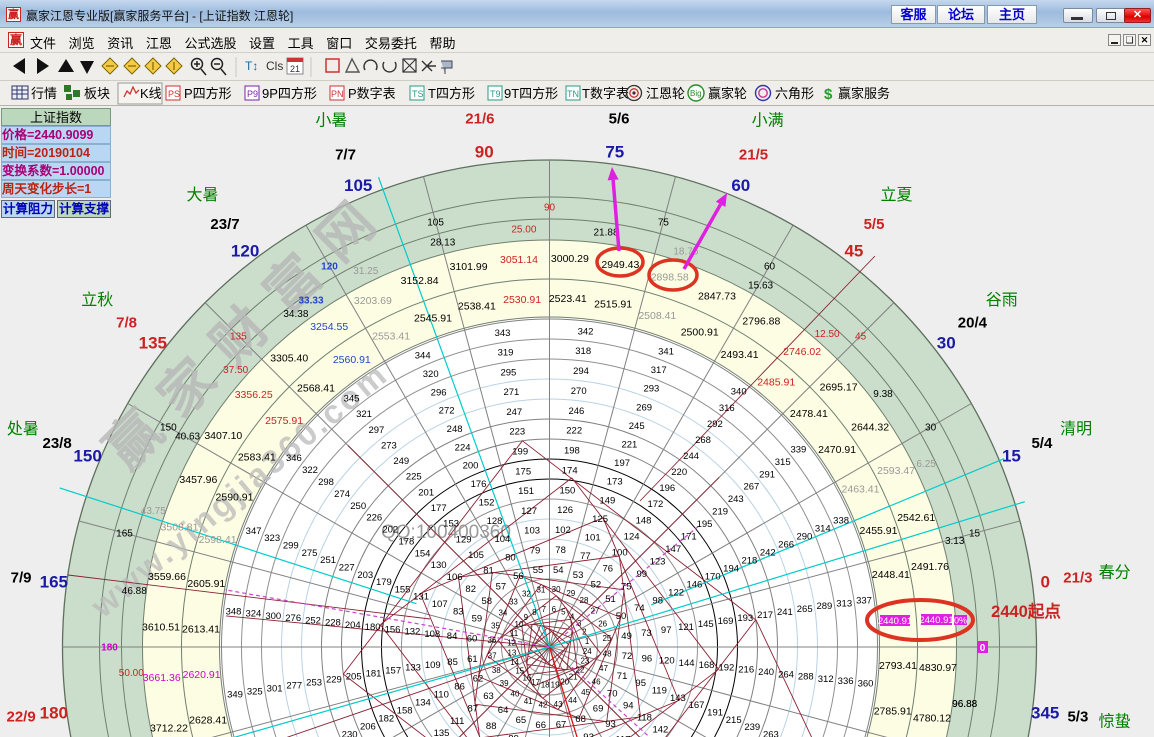 The image size is (1154, 737). Describe the element at coordinates (439, 565) in the screenshot. I see `svg-text: 130` at that location.